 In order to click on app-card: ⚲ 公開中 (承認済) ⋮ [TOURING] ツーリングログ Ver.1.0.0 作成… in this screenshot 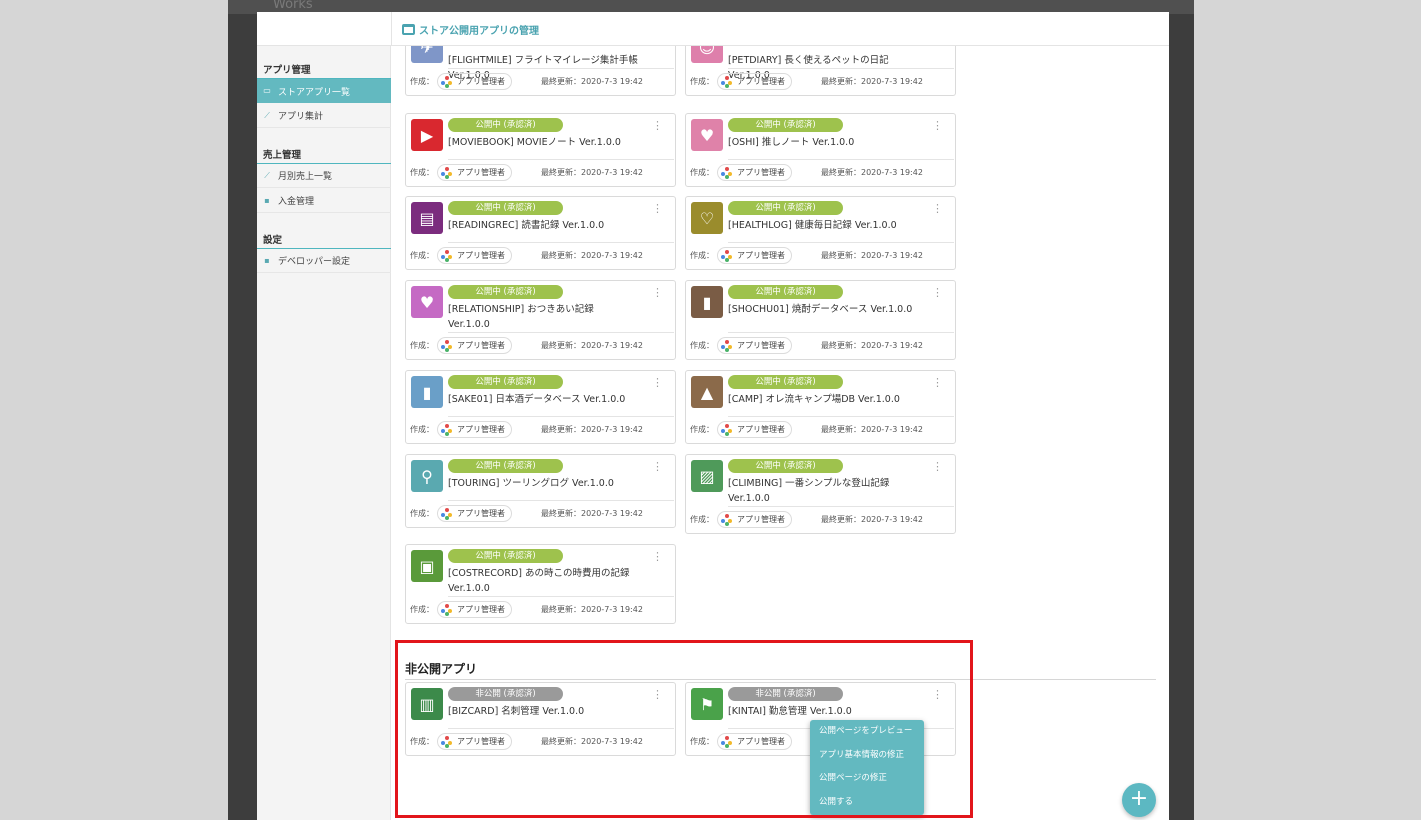, I will do `click(540, 491)`.